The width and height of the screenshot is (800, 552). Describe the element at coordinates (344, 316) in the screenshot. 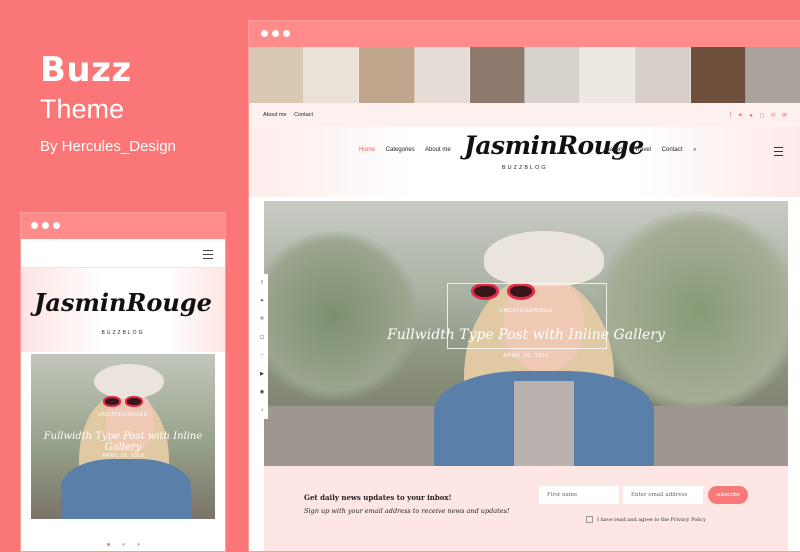

I see `hero-tree-left` at that location.